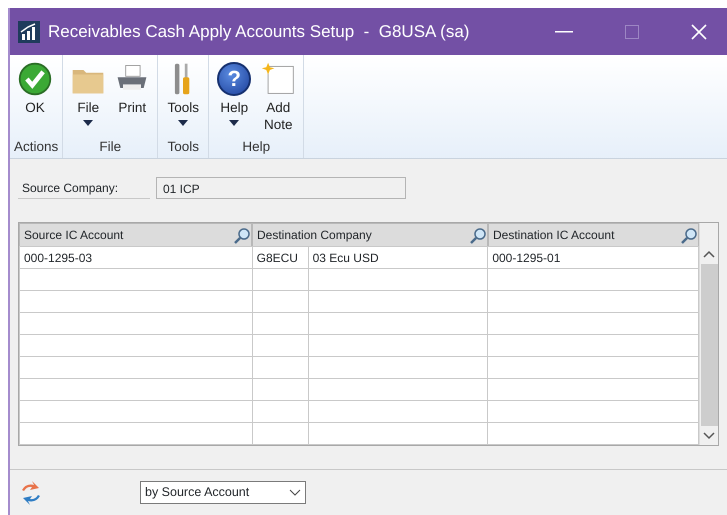  I want to click on help-icon: ?, so click(234, 79).